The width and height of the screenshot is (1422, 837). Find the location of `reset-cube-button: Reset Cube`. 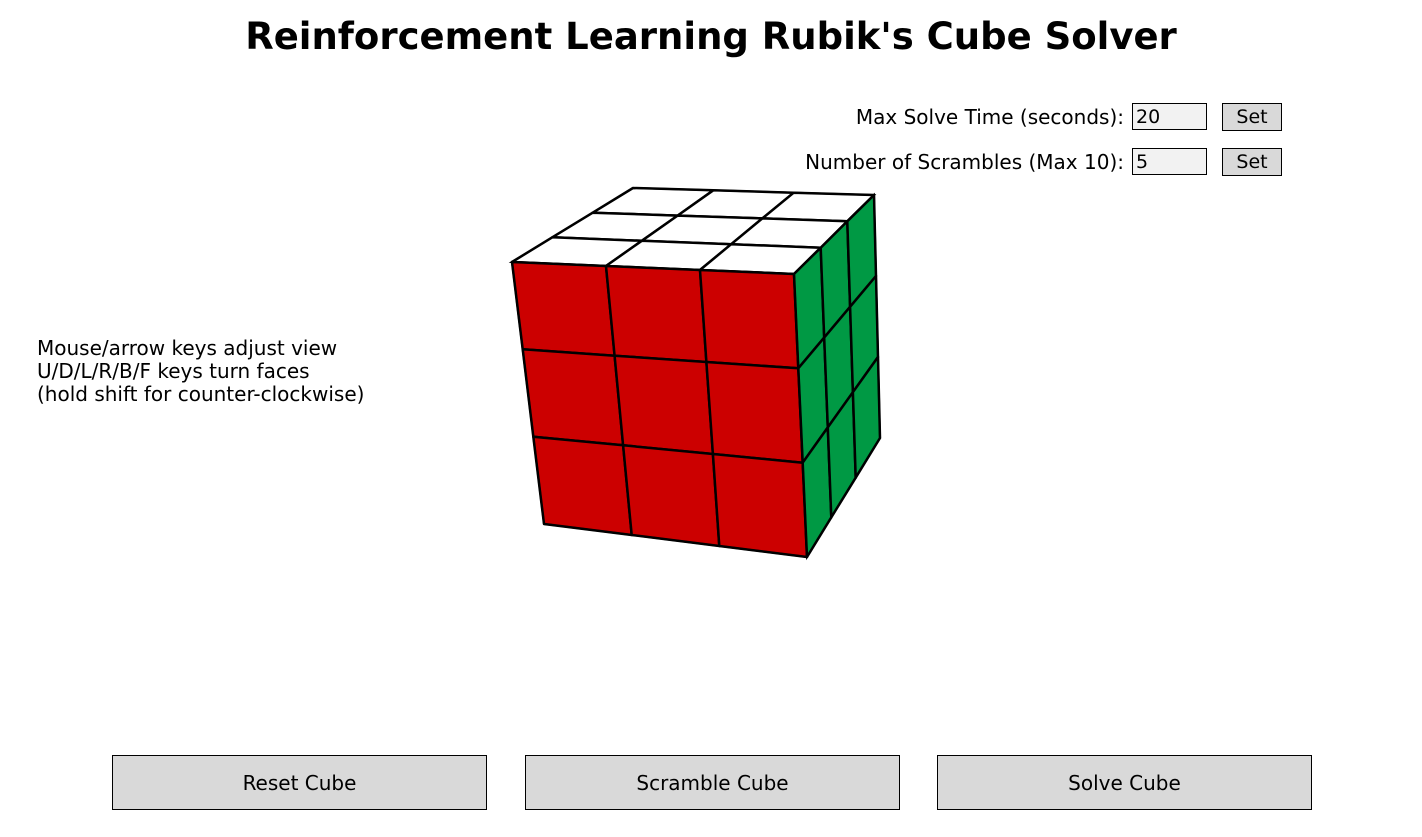

reset-cube-button: Reset Cube is located at coordinates (299, 782).